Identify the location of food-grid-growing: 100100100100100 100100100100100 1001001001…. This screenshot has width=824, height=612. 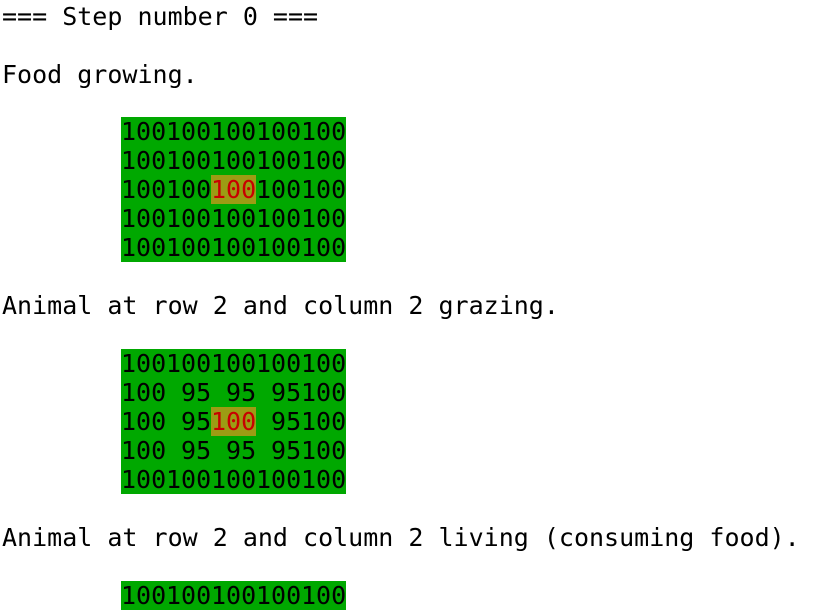
(233, 189).